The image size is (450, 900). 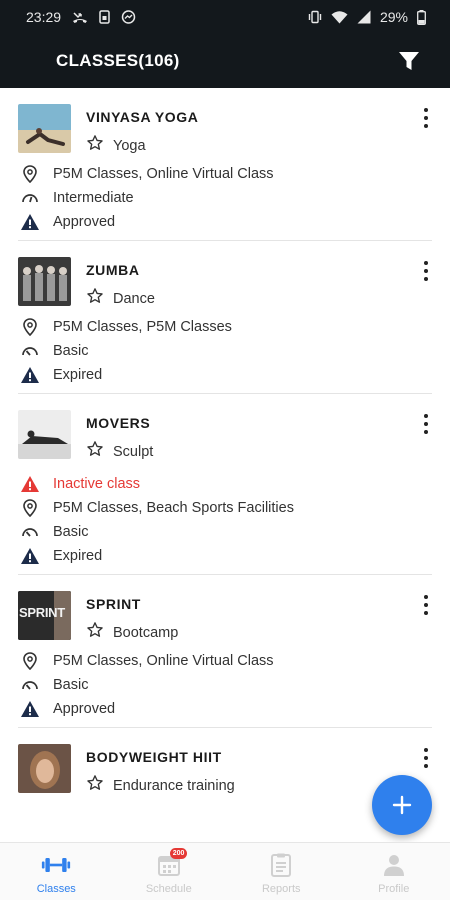 I want to click on add-class-button, so click(x=402, y=805).